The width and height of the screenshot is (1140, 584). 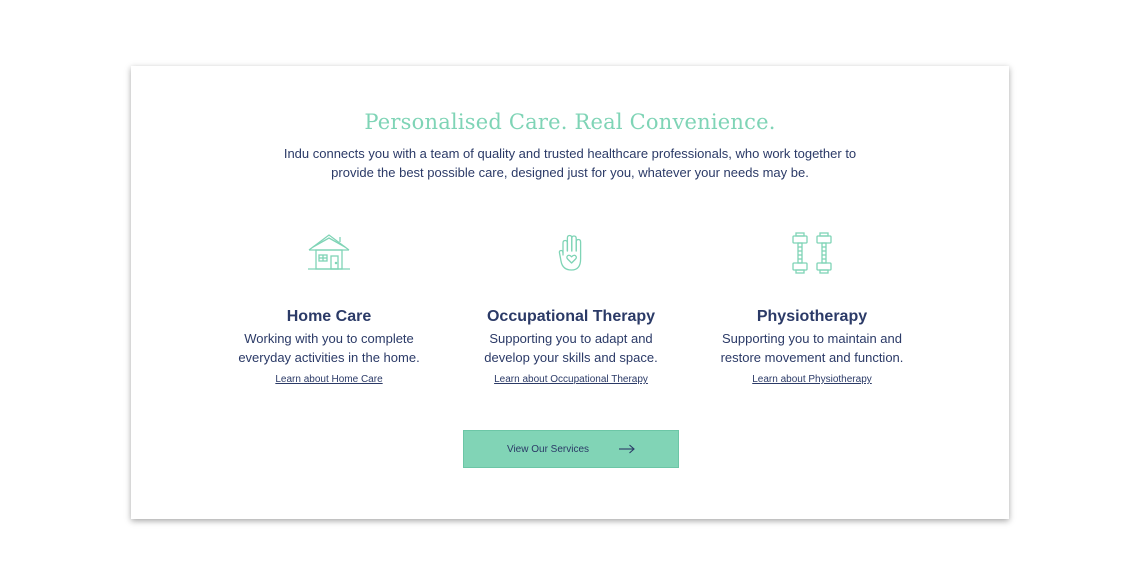 I want to click on learn-occupational-therapy-link: Learn about Occupational Therapy, so click(x=571, y=379).